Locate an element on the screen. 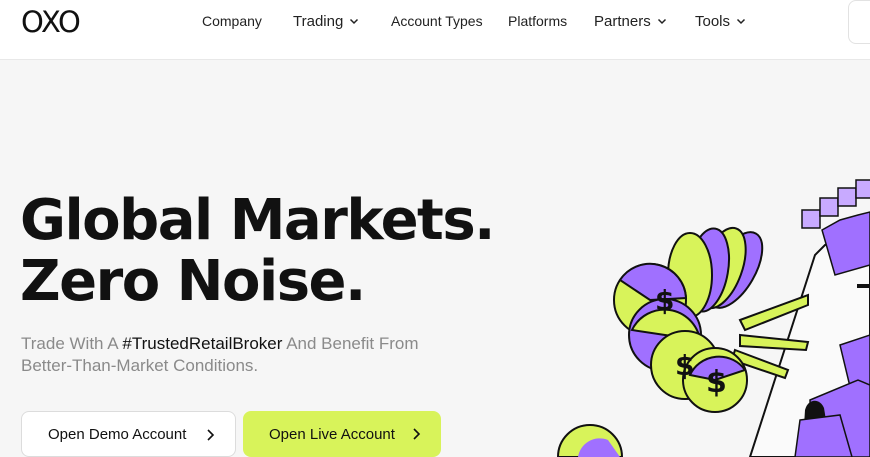 The height and width of the screenshot is (457, 870). nav-company: Company is located at coordinates (232, 21).